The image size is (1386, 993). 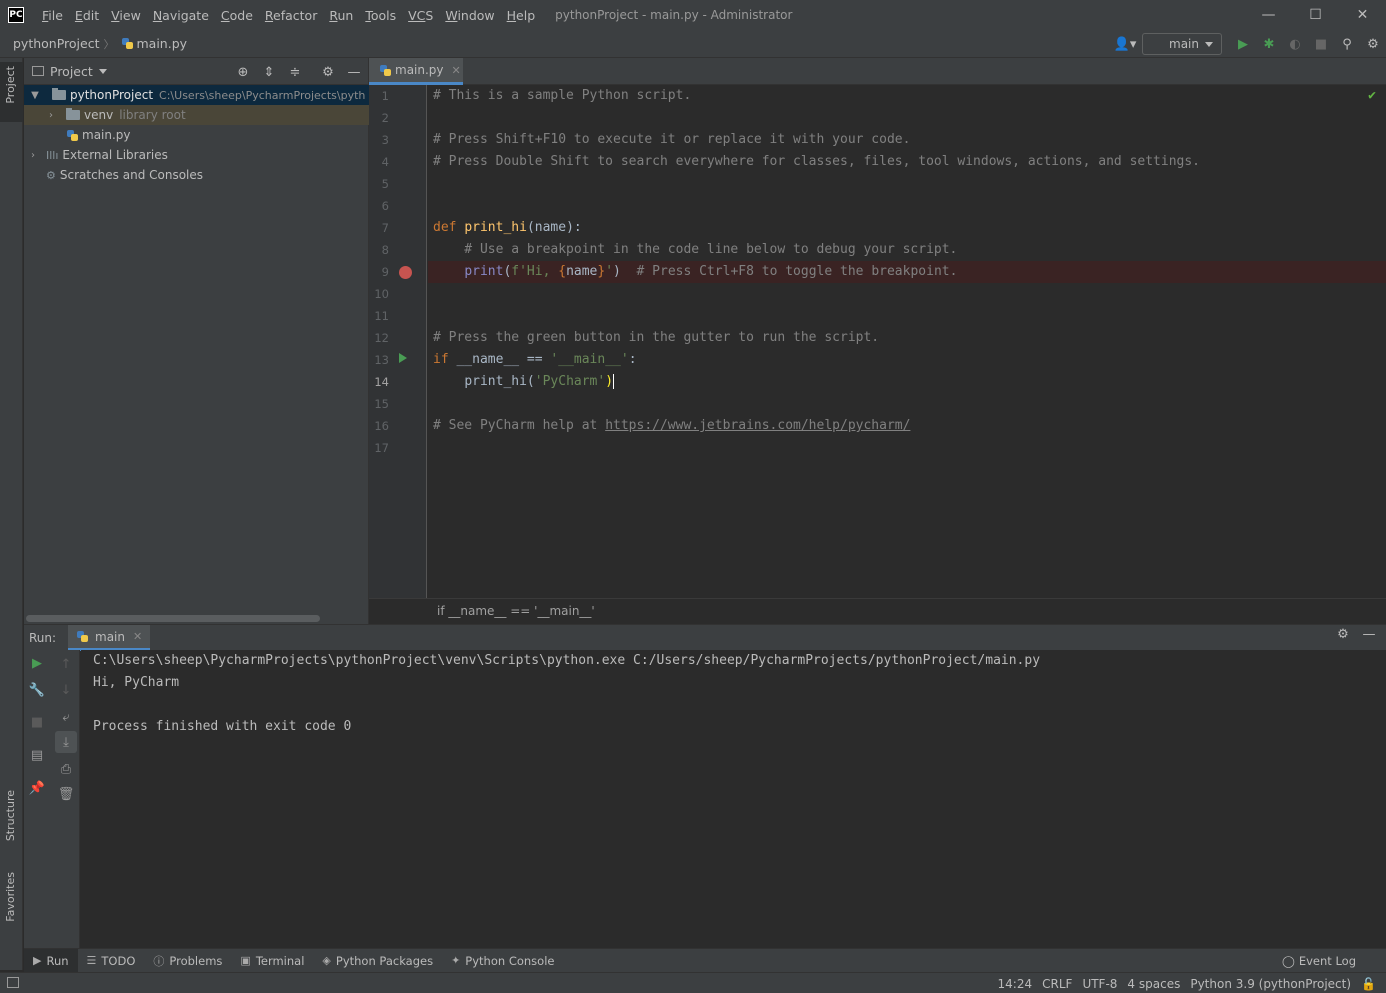 I want to click on caret-position: 14:24, so click(x=1015, y=984).